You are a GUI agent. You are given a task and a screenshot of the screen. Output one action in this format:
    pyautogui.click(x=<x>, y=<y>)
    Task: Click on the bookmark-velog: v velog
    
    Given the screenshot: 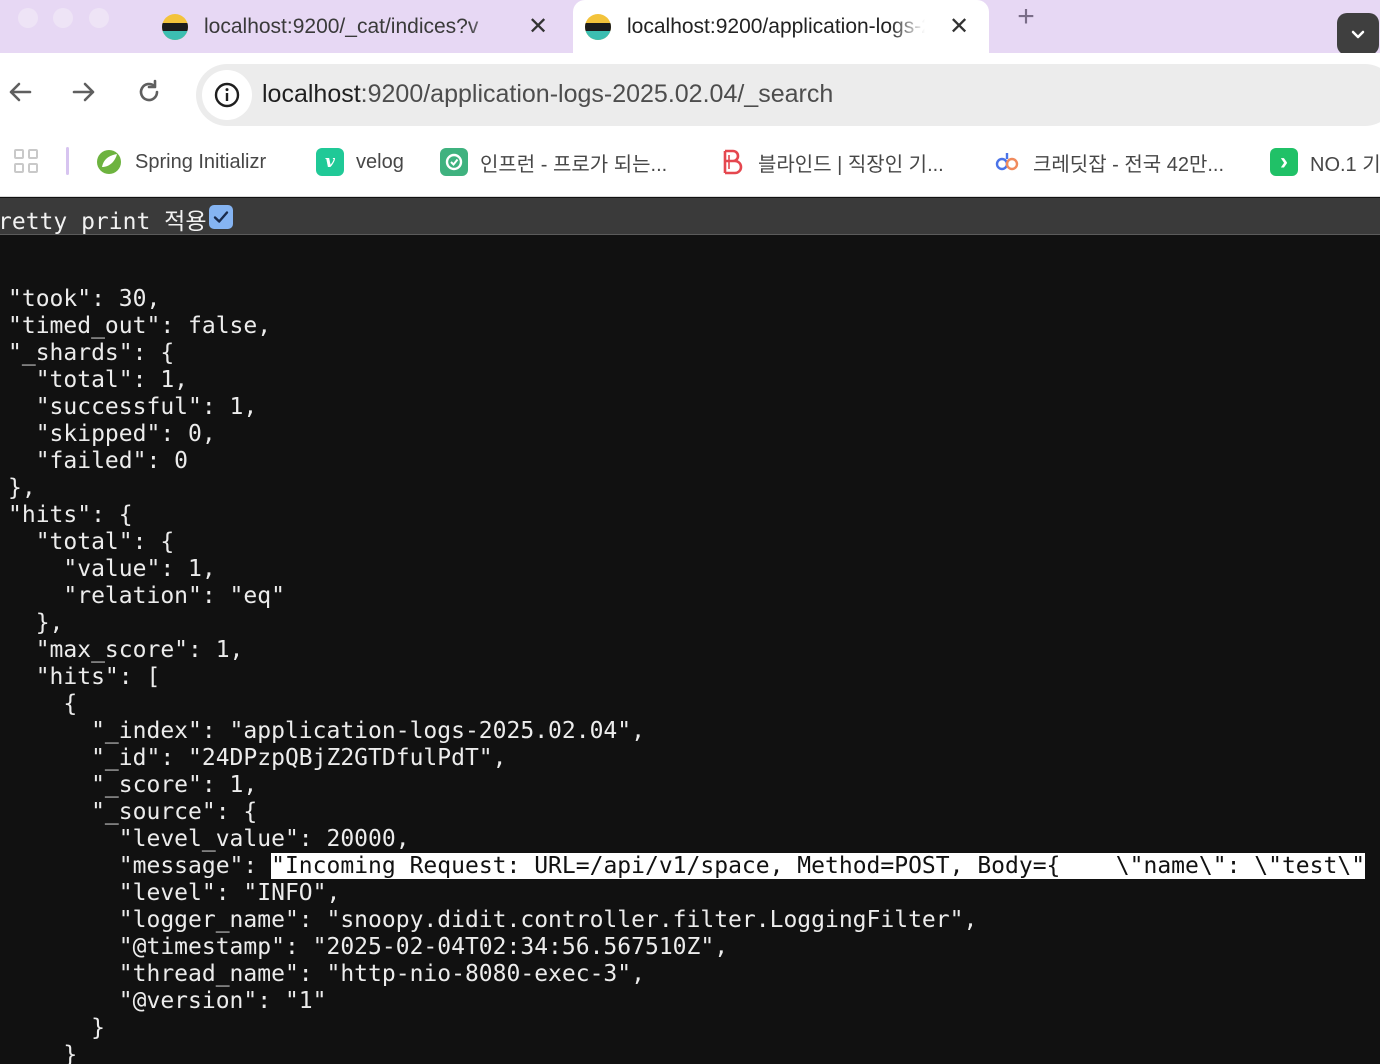 What is the action you would take?
    pyautogui.click(x=360, y=162)
    